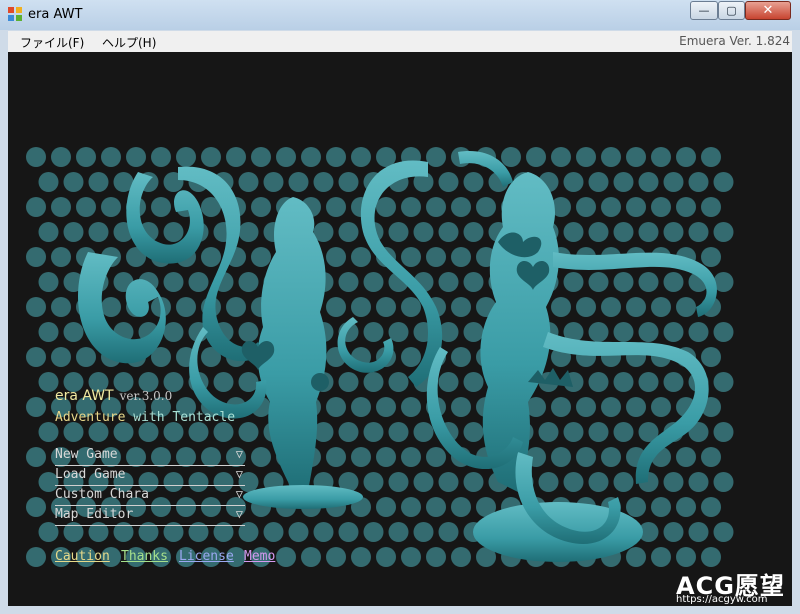 The height and width of the screenshot is (614, 800). I want to click on menu-map-editor: Map Editor ▽, so click(150, 516).